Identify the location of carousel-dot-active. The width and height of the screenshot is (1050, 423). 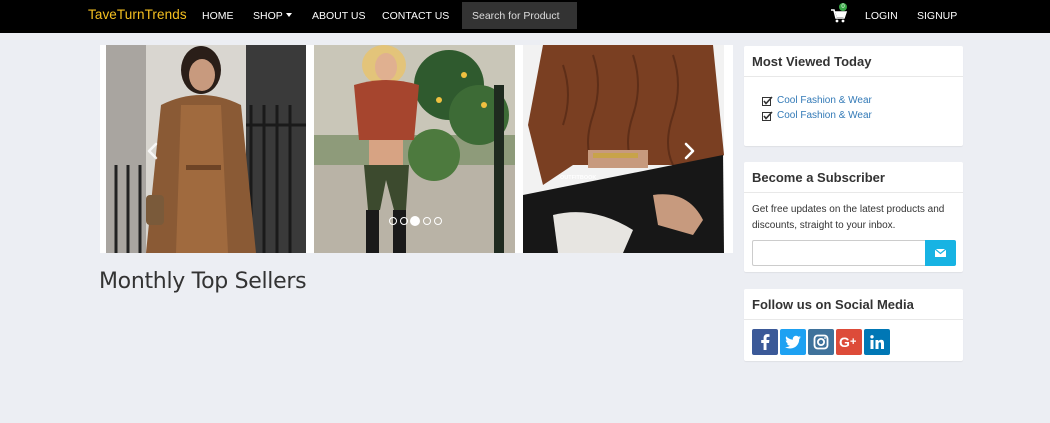
(415, 221).